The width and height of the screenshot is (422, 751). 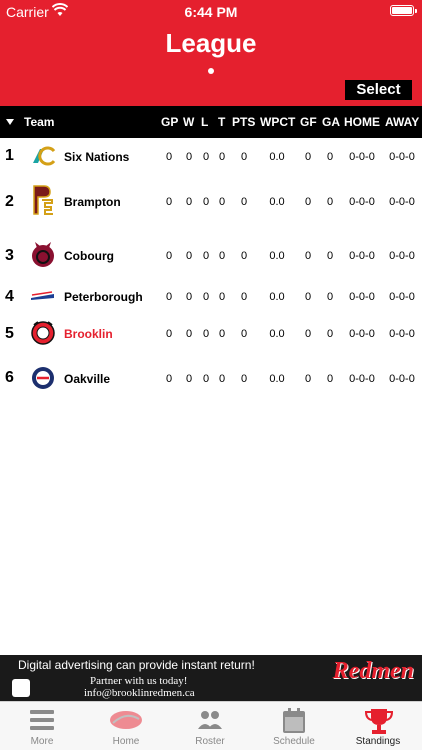 I want to click on people-icon, so click(x=210, y=720).